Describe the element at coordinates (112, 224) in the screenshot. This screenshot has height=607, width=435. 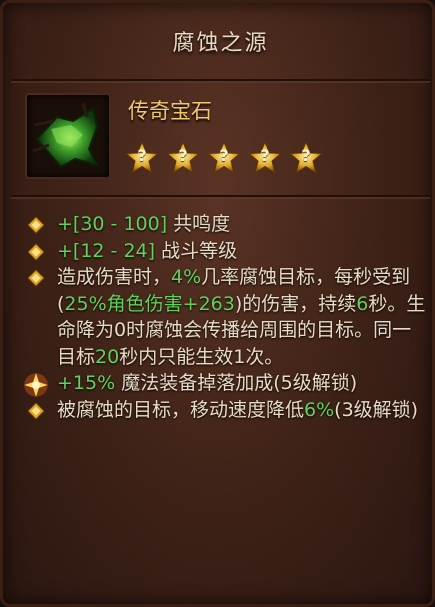
I see `affix-value: +[30 - 100]` at that location.